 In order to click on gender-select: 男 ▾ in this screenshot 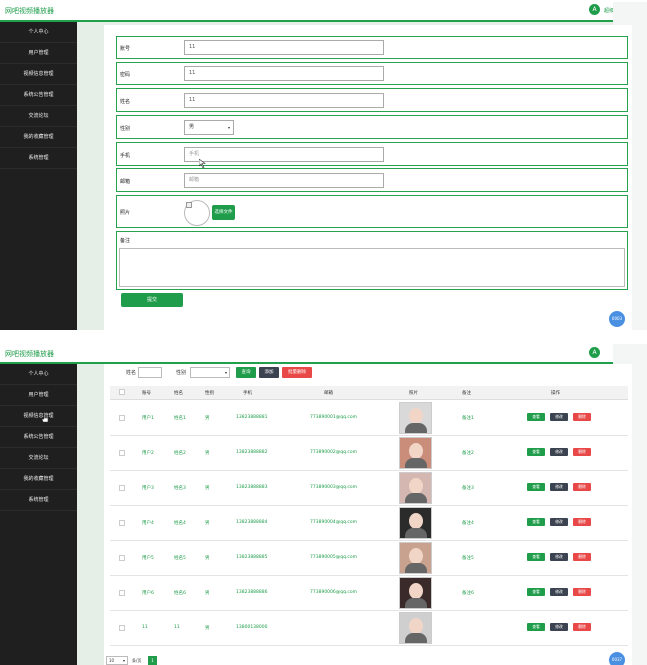, I will do `click(209, 127)`.